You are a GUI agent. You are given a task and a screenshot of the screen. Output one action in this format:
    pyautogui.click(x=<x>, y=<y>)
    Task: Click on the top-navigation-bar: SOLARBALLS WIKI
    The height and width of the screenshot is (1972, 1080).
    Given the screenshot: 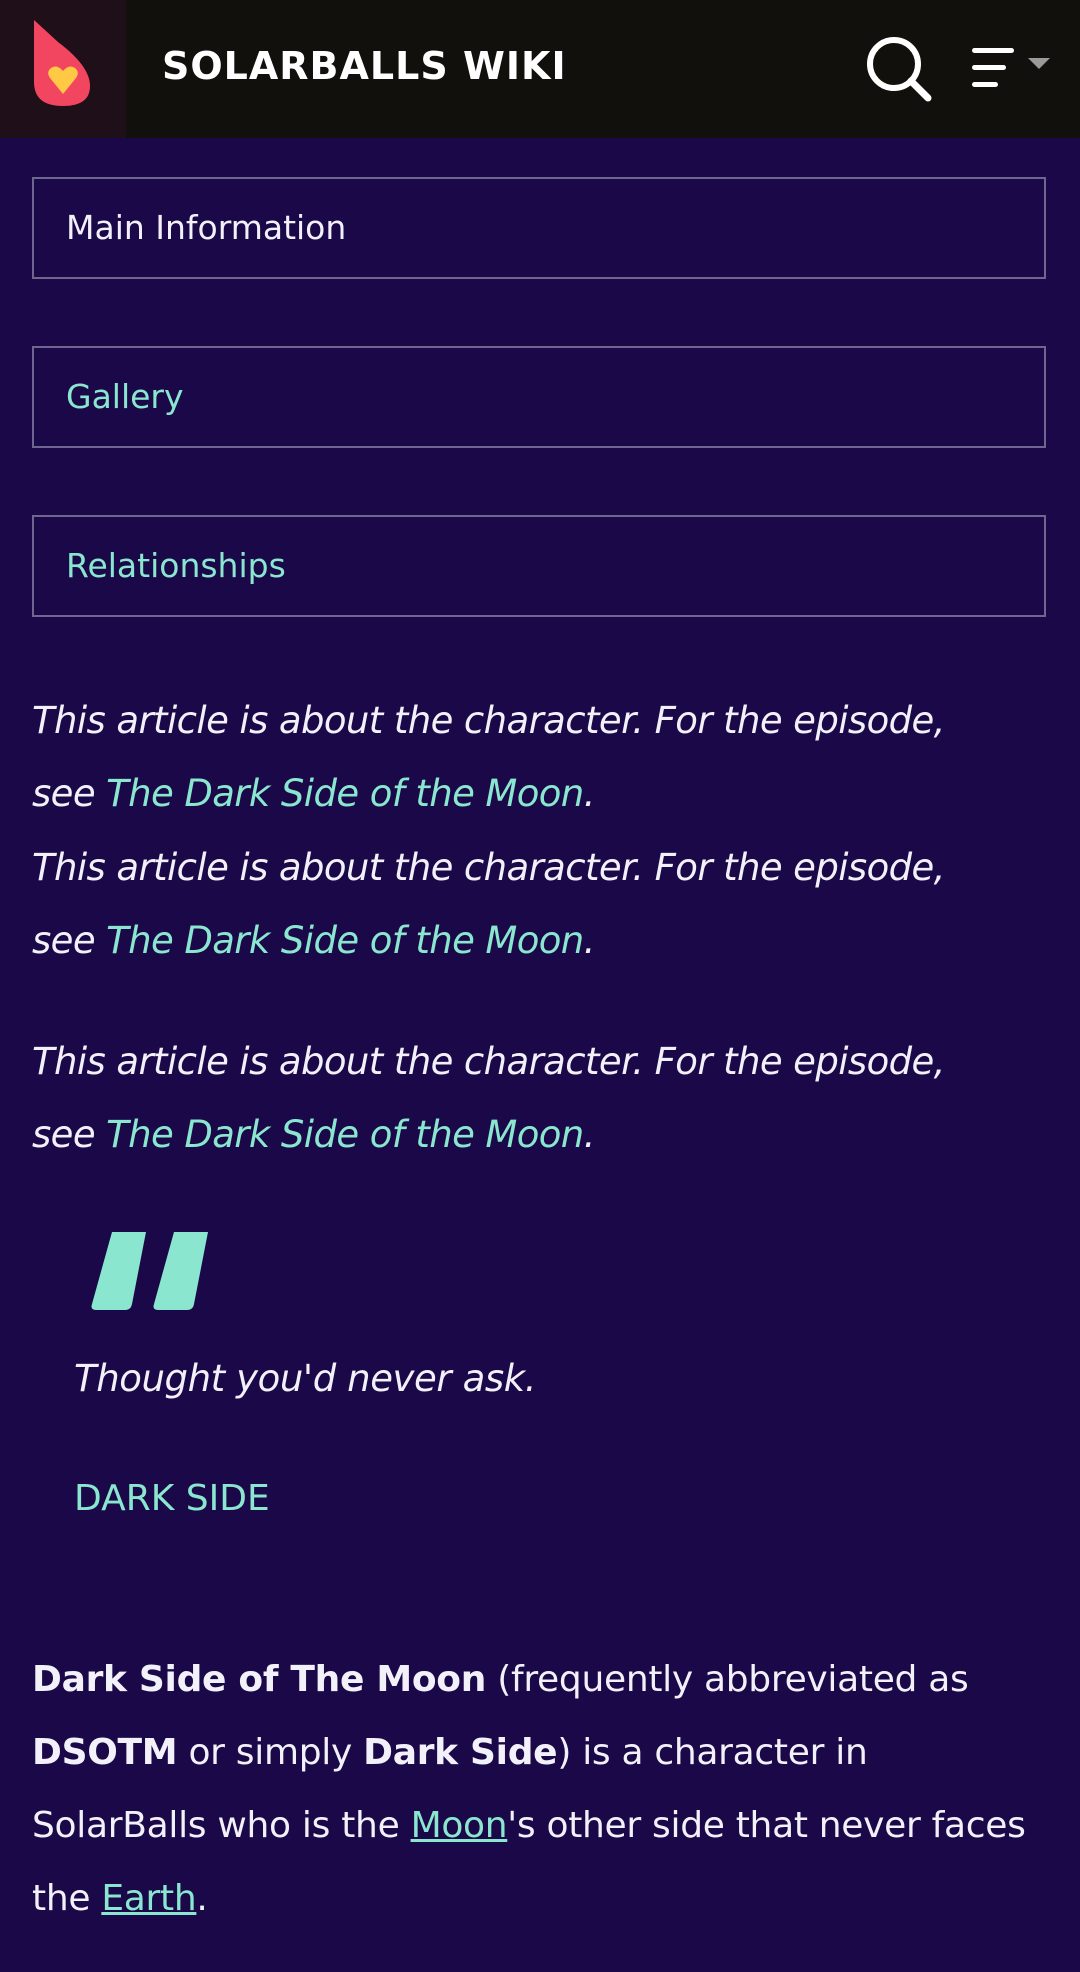 What is the action you would take?
    pyautogui.click(x=540, y=69)
    